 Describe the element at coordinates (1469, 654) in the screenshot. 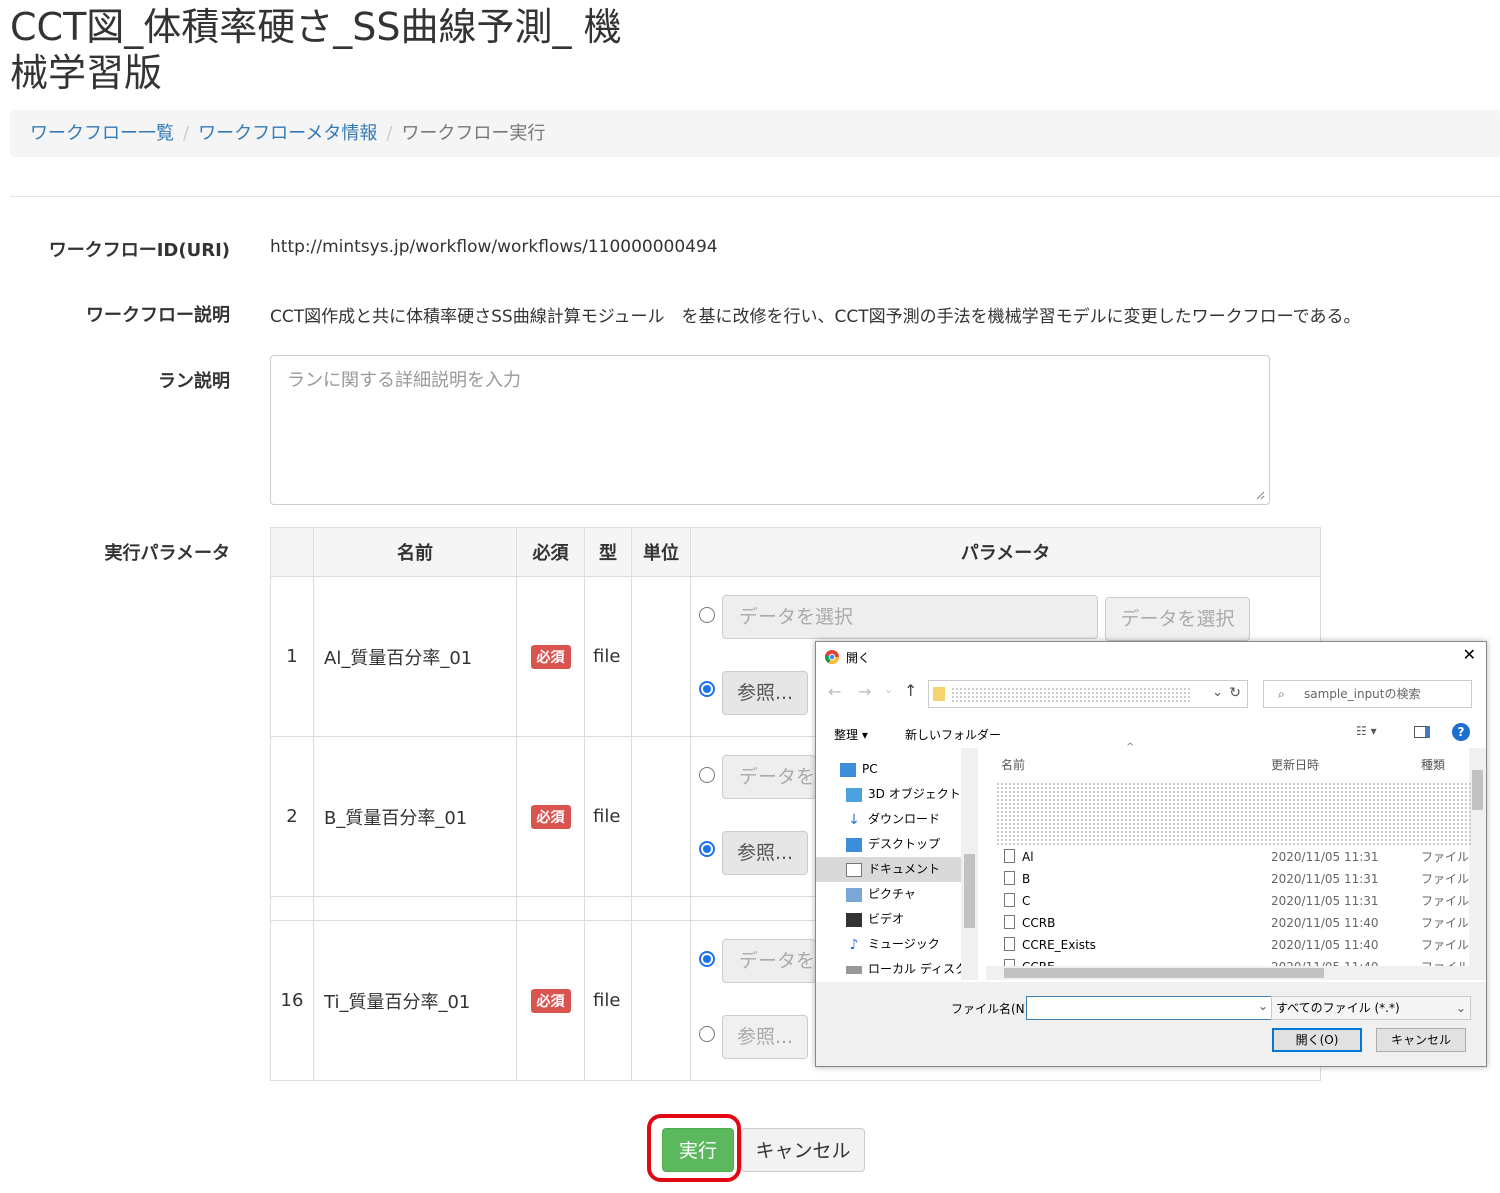

I see `close-icon: ✕` at that location.